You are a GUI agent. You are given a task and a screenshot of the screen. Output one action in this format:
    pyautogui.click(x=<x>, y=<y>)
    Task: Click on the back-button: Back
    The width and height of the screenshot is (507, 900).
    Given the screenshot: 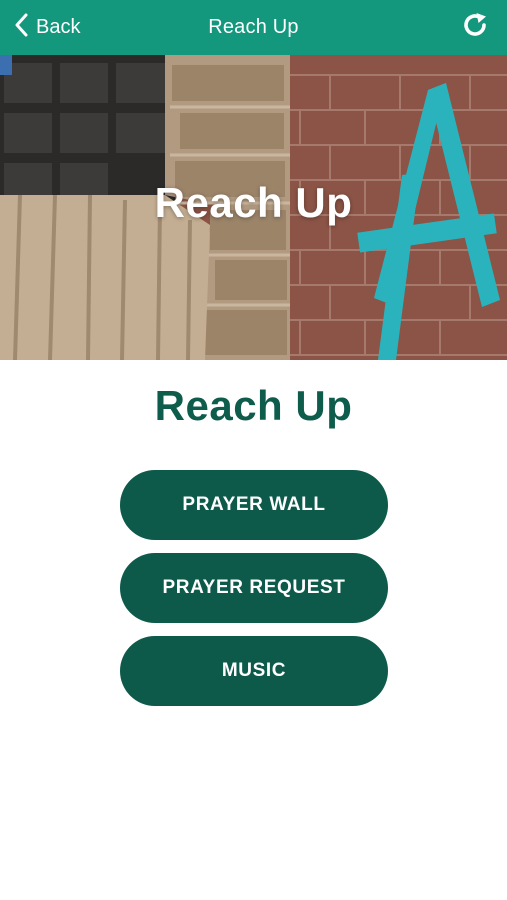 What is the action you would take?
    pyautogui.click(x=47, y=27)
    